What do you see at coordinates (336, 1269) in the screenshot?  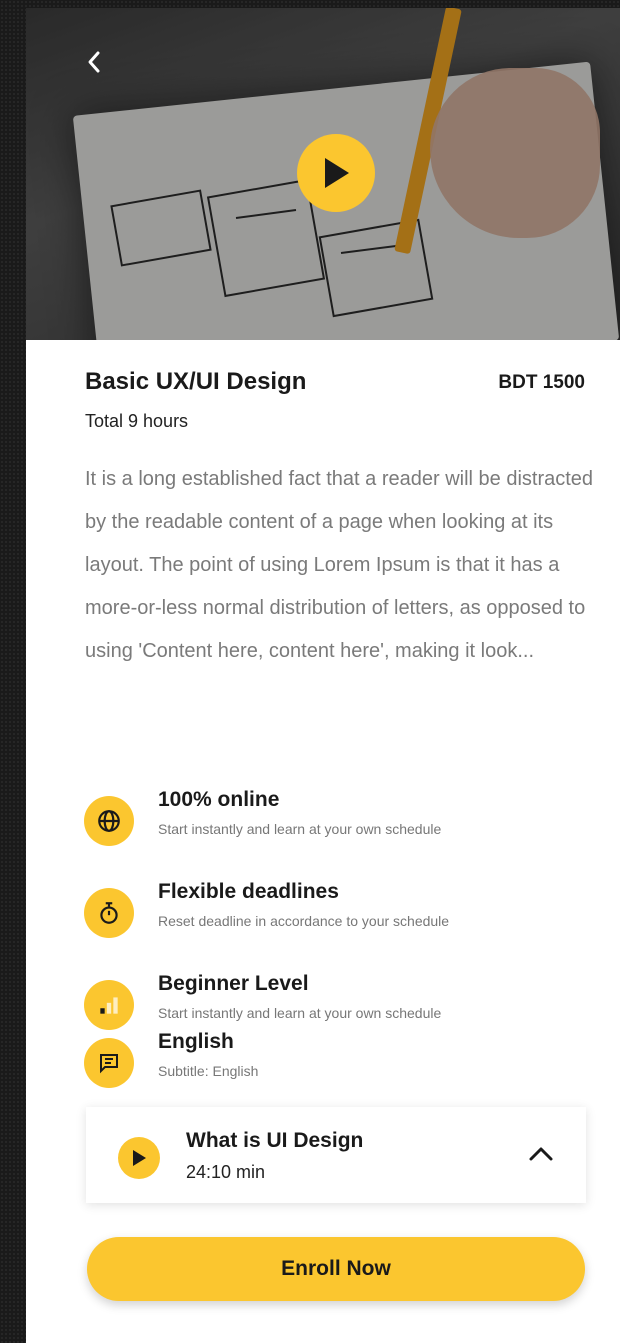 I see `enroll-now-button: Enroll Now` at bounding box center [336, 1269].